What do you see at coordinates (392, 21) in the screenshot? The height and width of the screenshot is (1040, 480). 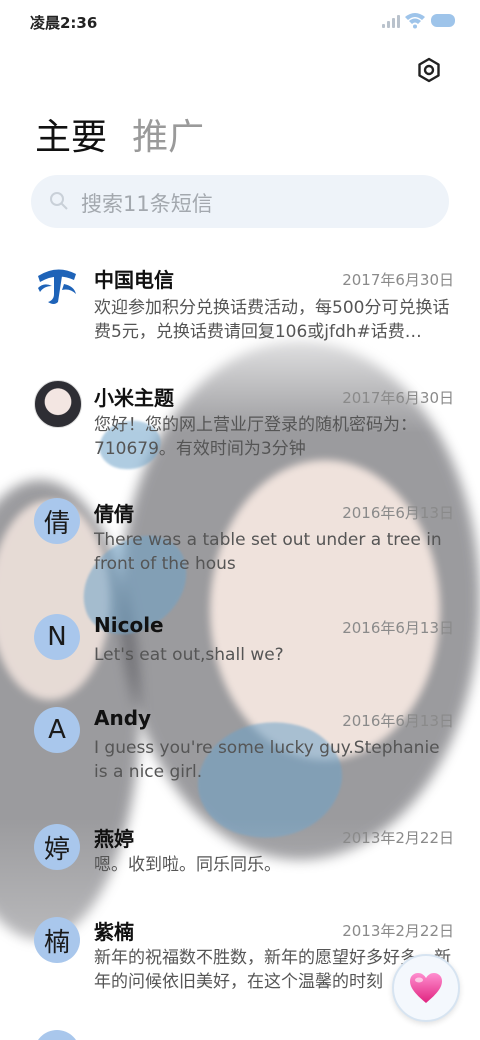 I see `signal-icon` at bounding box center [392, 21].